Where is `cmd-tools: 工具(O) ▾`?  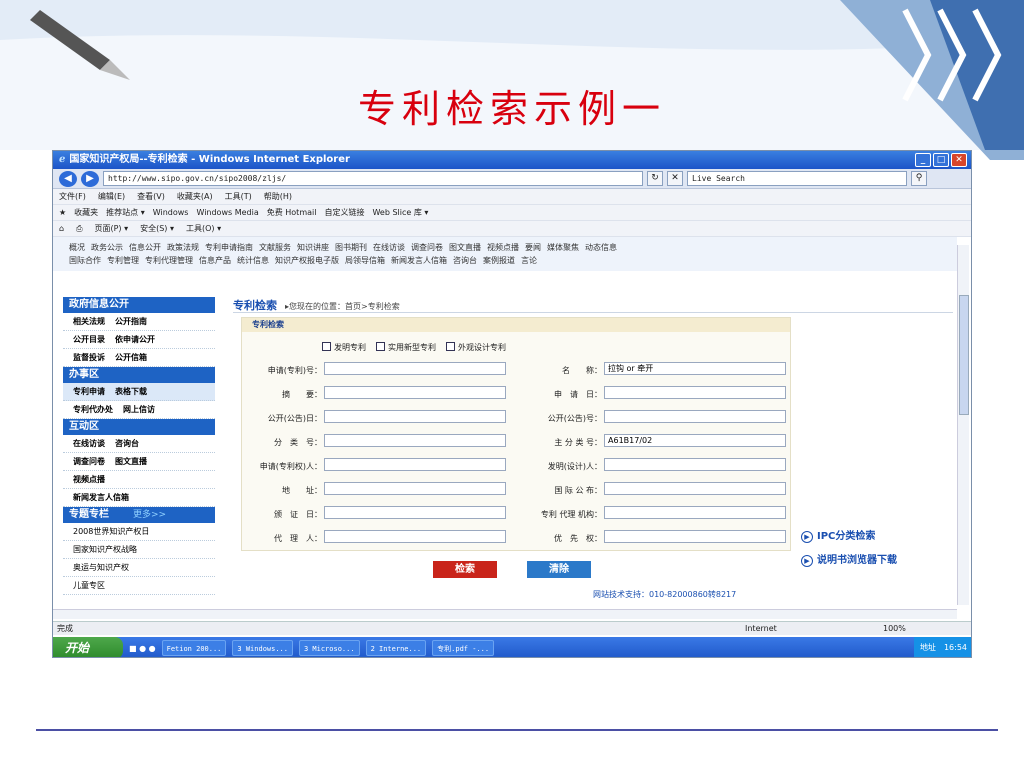
cmd-tools: 工具(O) ▾ is located at coordinates (203, 228).